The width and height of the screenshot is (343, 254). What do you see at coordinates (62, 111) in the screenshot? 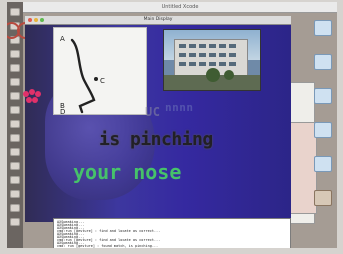
I see `trace-label-d: D` at bounding box center [62, 111].